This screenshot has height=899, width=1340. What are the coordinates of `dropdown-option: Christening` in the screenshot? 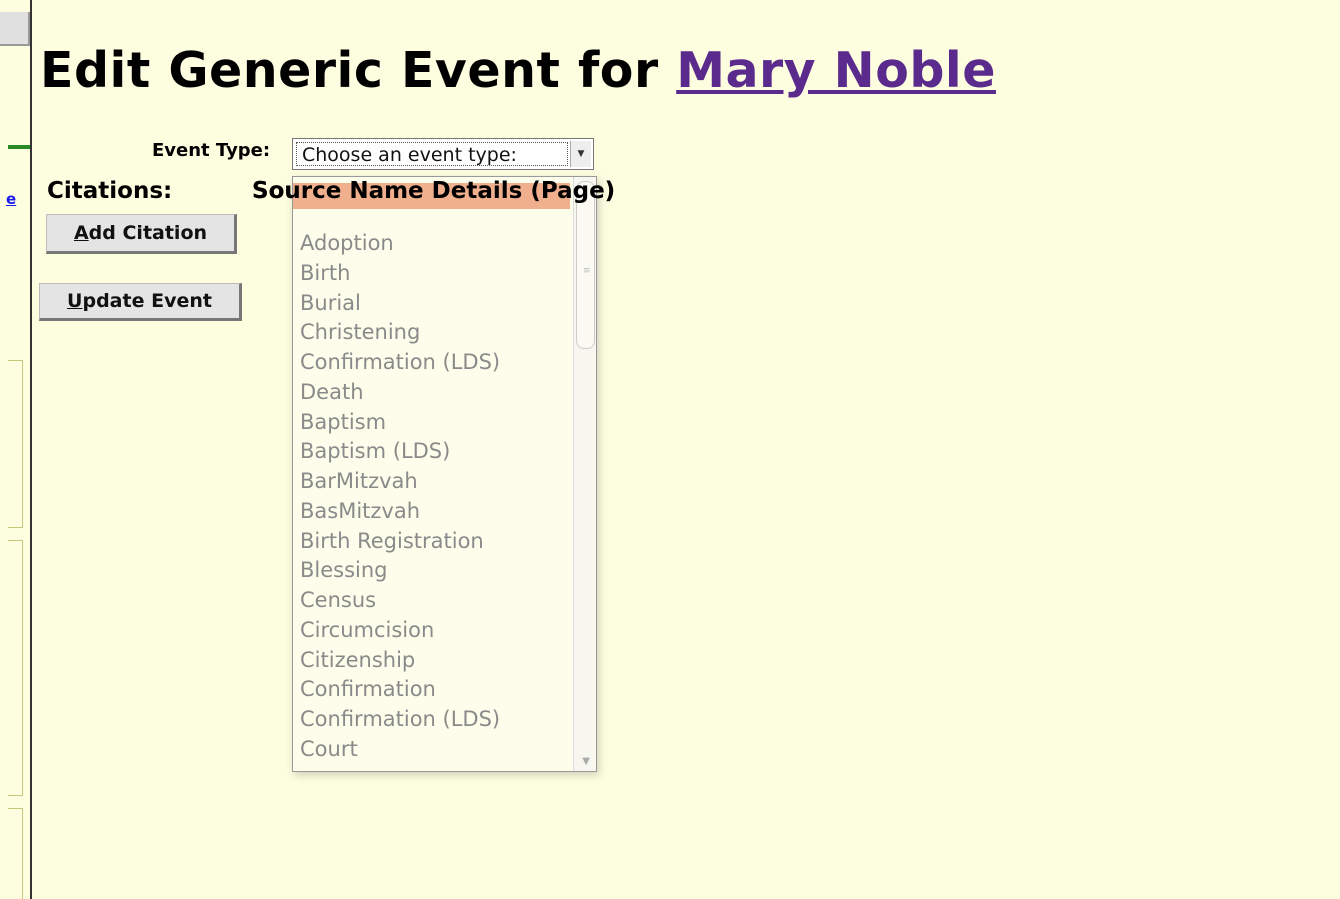 It's located at (432, 333).